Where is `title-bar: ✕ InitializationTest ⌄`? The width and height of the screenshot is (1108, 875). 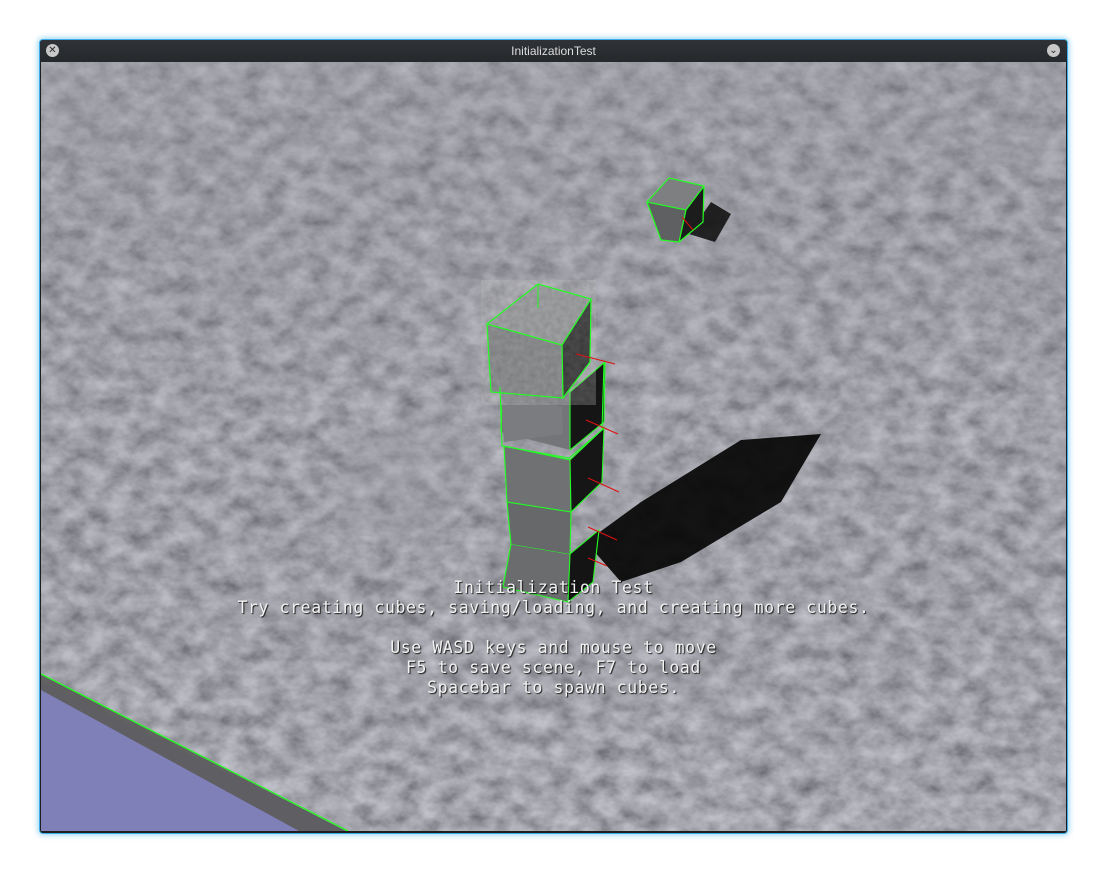
title-bar: ✕ InitializationTest ⌄ is located at coordinates (553, 51).